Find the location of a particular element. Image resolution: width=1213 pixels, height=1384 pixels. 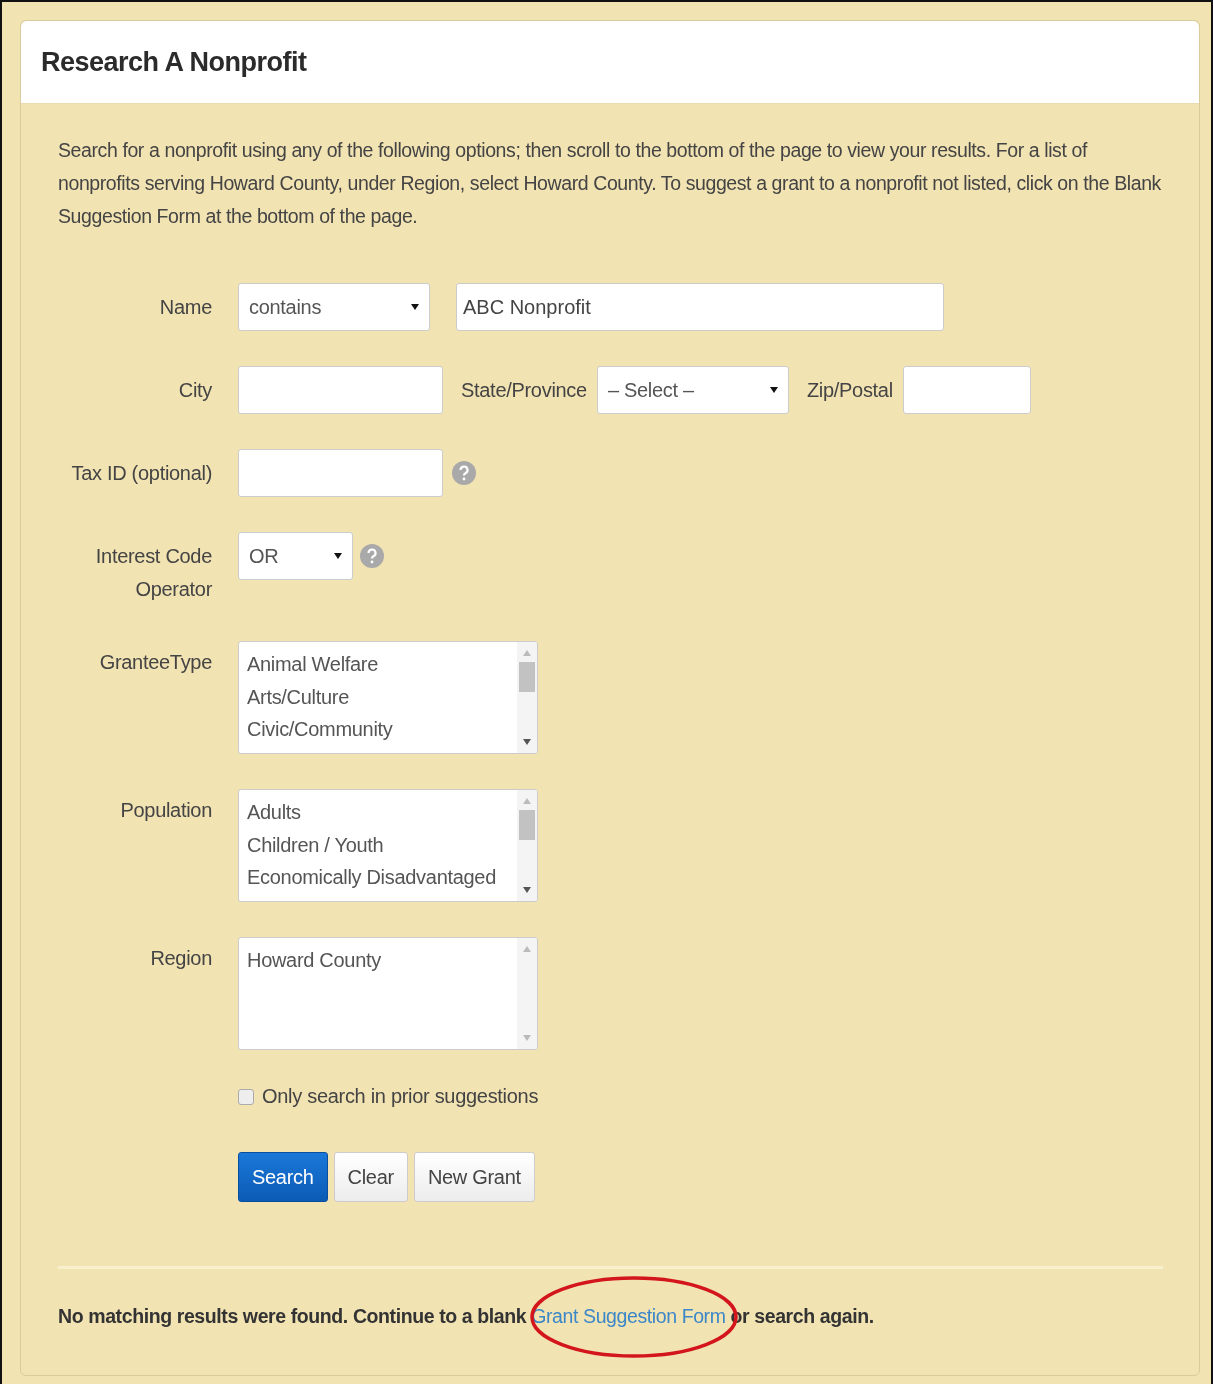

list-box: Animal Welfare Arts/Culture Civic/Community is located at coordinates (388, 697).